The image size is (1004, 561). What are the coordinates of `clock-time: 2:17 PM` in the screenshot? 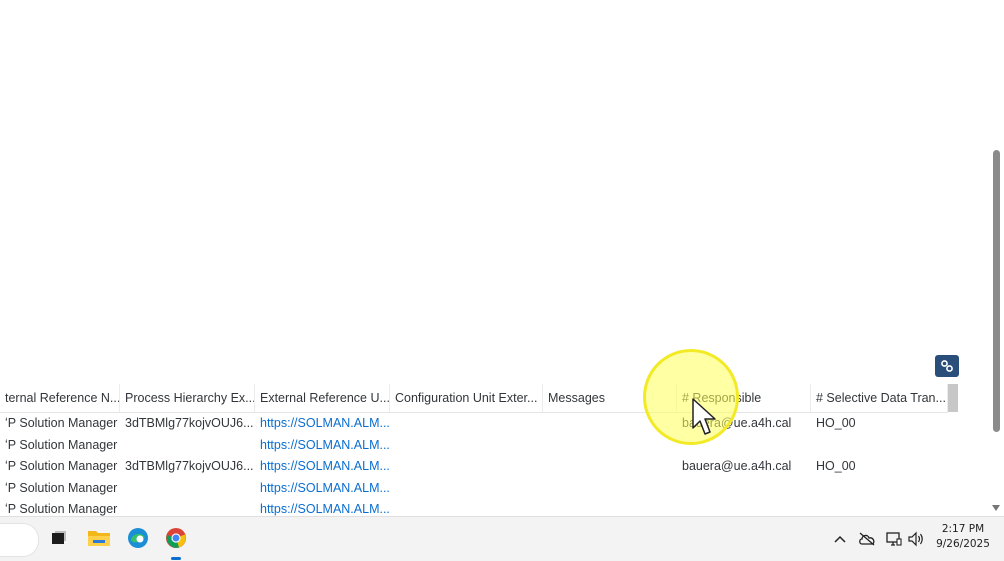 It's located at (963, 529).